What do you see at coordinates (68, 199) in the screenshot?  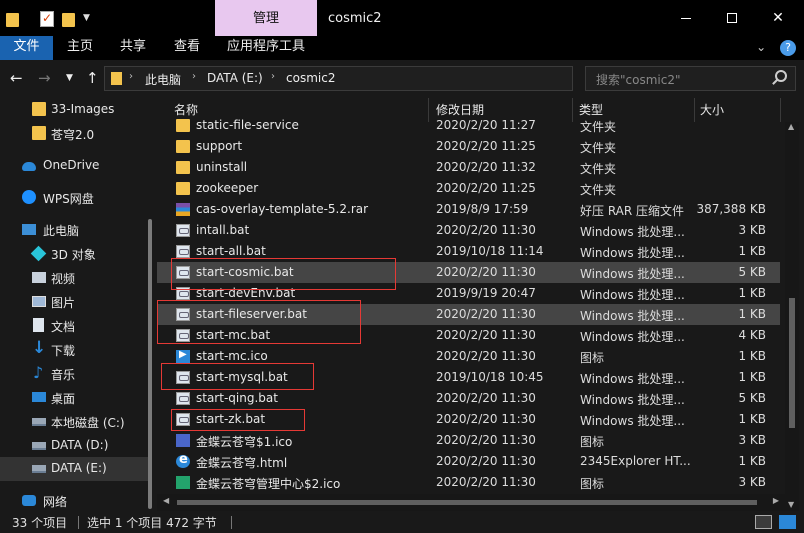 I see `sidebar-item-label: WPS网盘` at bounding box center [68, 199].